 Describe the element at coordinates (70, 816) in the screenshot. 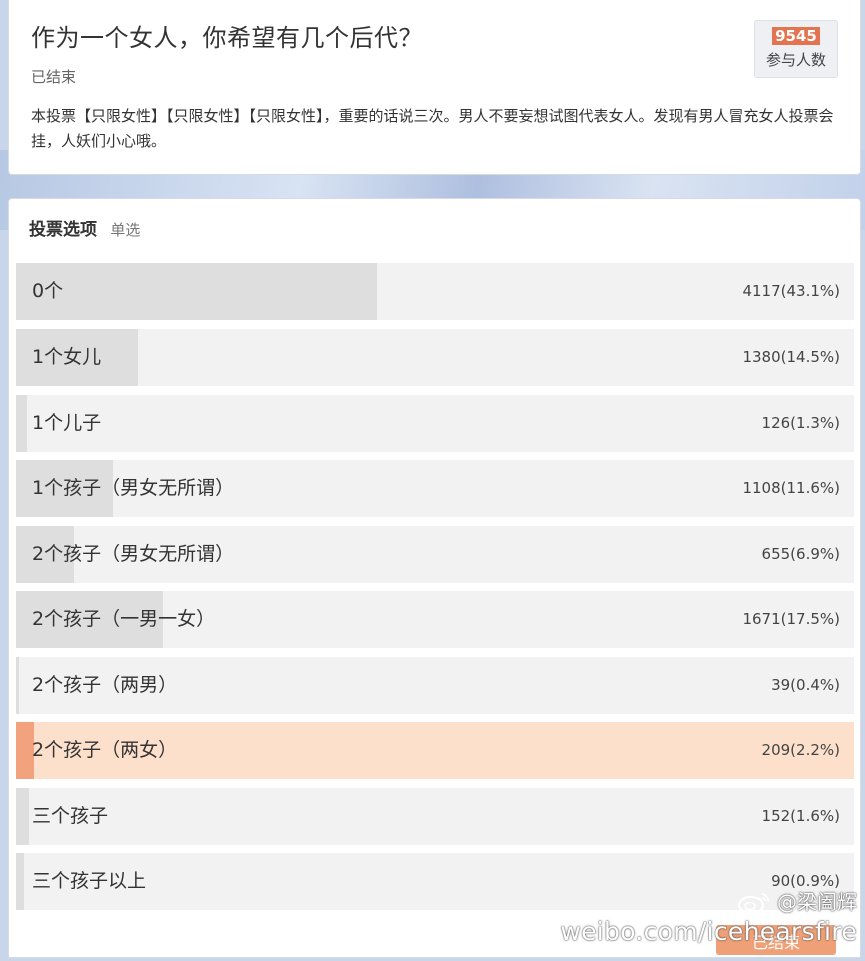

I see `option-label: 三个孩子` at that location.